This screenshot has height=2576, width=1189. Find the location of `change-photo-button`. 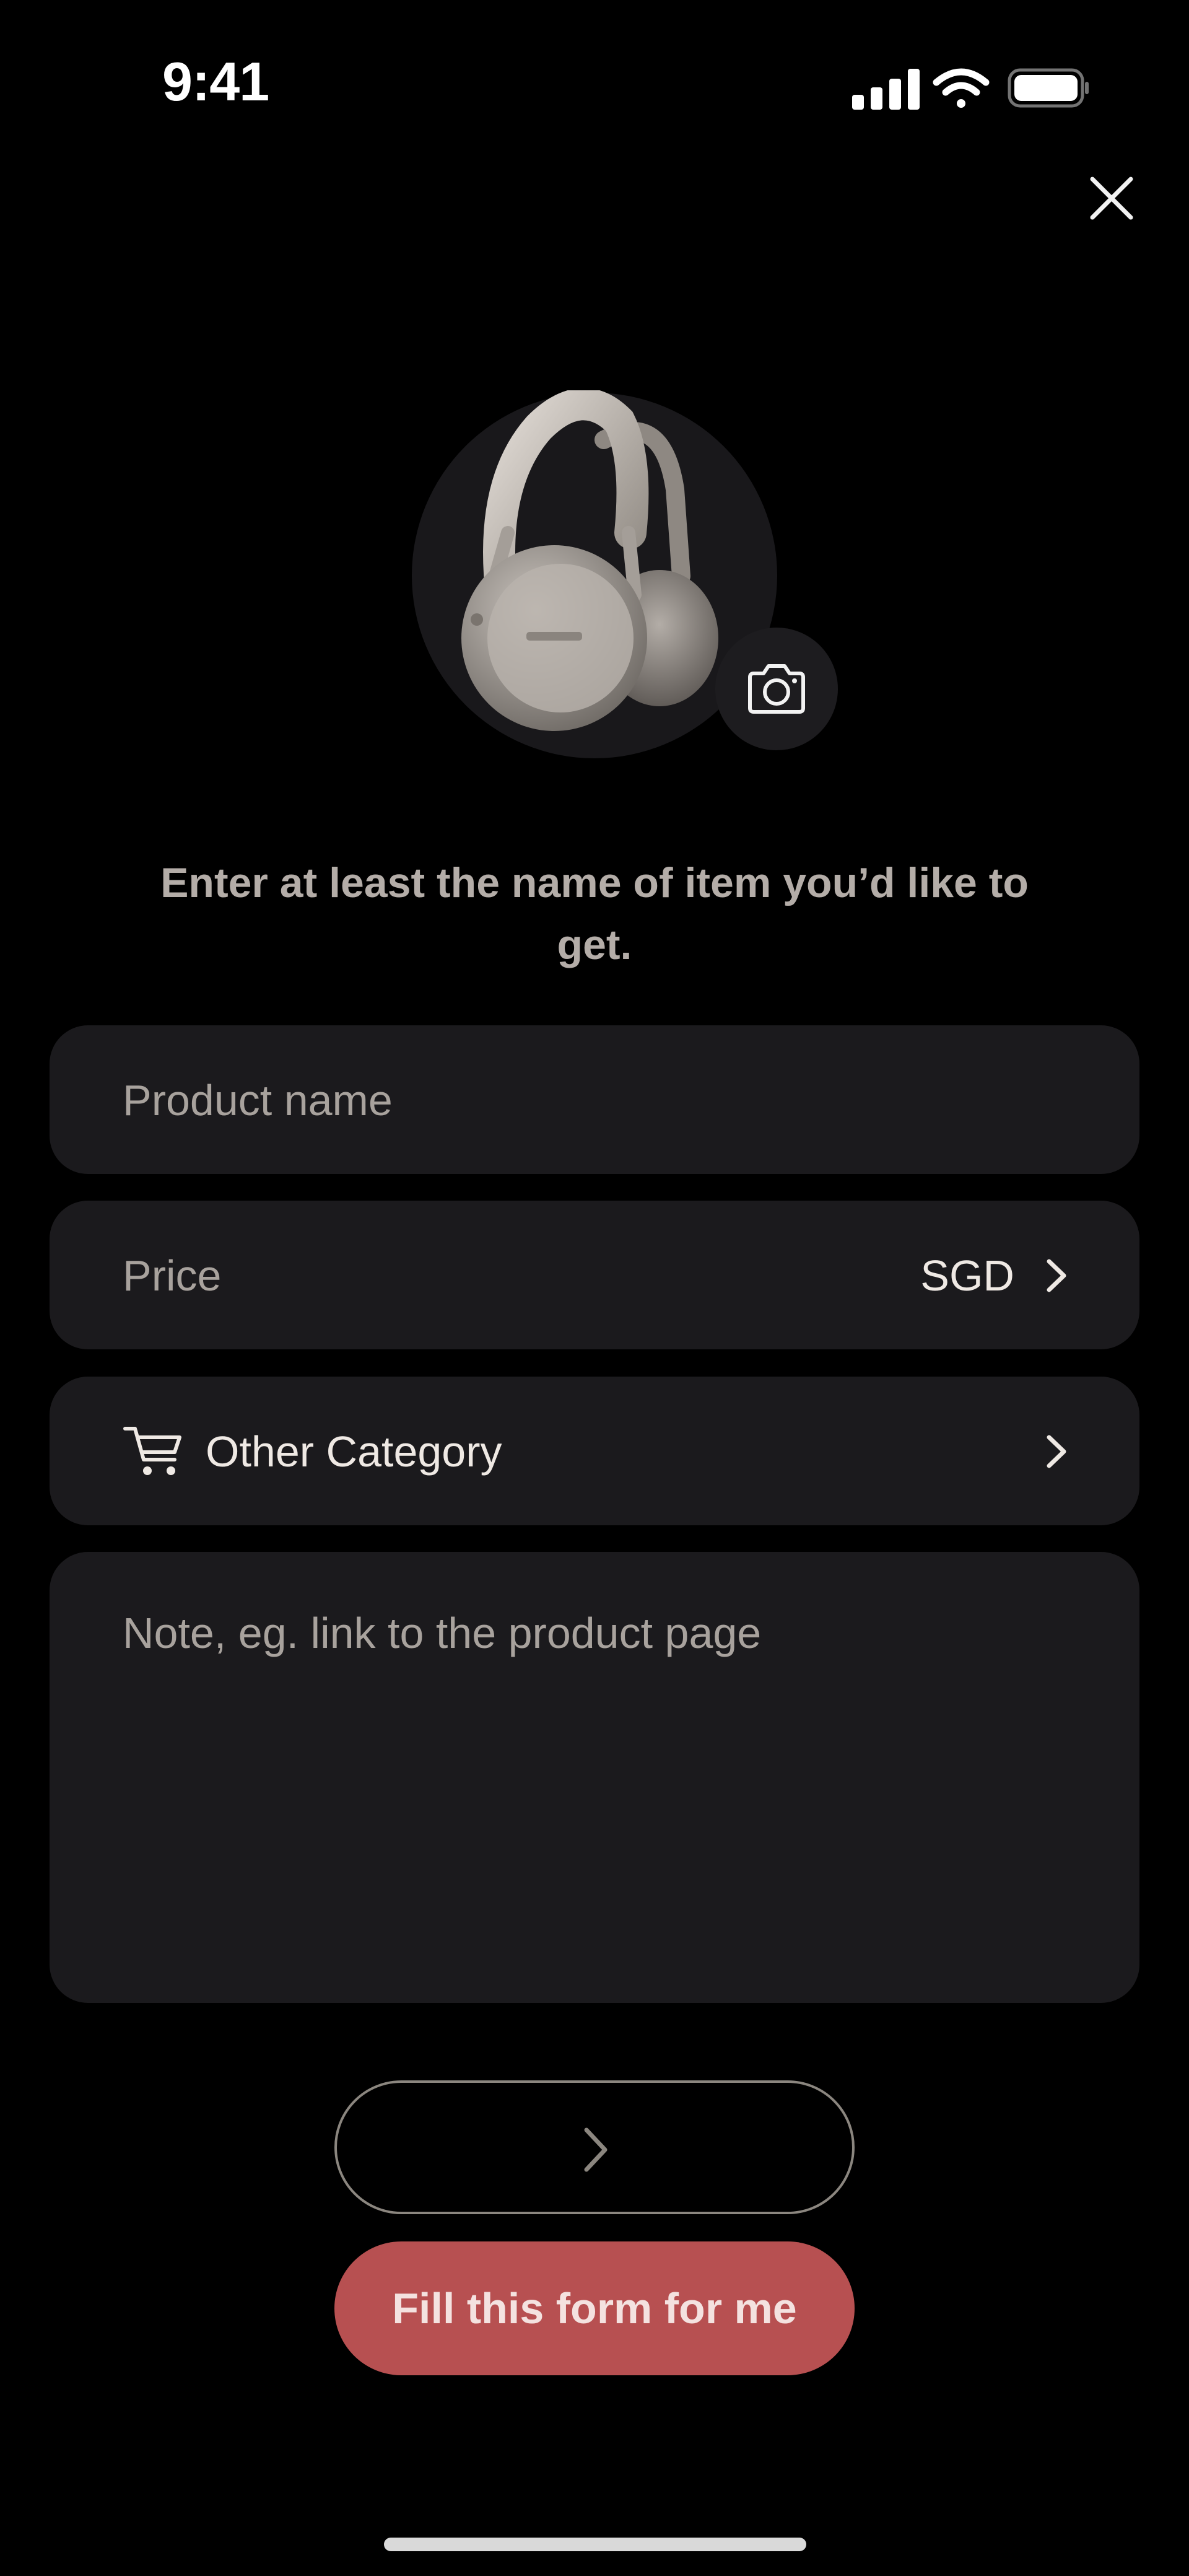

change-photo-button is located at coordinates (776, 689).